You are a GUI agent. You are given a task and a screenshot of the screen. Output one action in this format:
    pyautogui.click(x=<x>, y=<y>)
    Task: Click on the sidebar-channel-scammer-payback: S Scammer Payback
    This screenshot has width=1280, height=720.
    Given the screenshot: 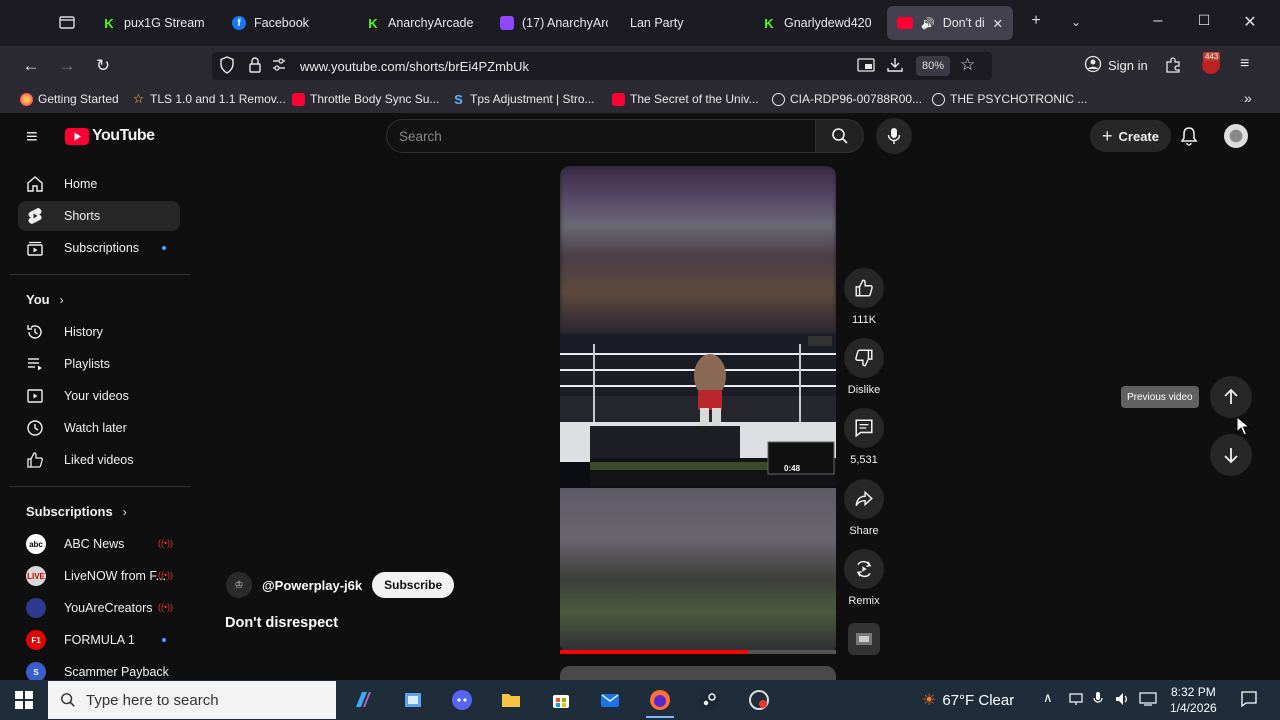 What is the action you would take?
    pyautogui.click(x=99, y=668)
    